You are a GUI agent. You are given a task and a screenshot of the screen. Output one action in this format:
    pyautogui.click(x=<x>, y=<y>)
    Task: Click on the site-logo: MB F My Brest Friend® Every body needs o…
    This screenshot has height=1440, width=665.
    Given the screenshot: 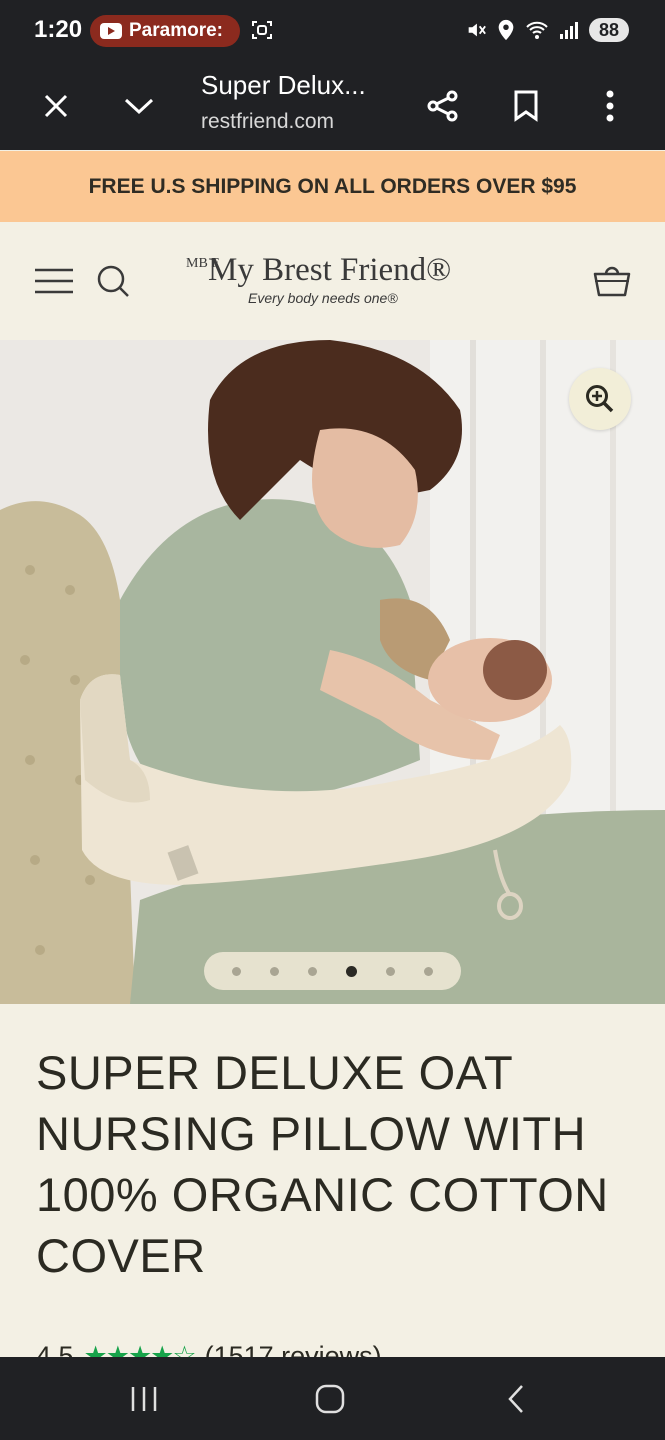 What is the action you would take?
    pyautogui.click(x=336, y=282)
    